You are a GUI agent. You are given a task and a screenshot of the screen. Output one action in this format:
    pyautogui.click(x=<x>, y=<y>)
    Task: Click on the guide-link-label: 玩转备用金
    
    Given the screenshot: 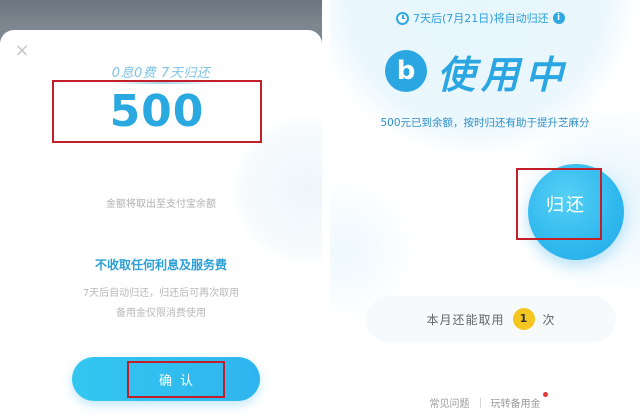 What is the action you would take?
    pyautogui.click(x=515, y=404)
    